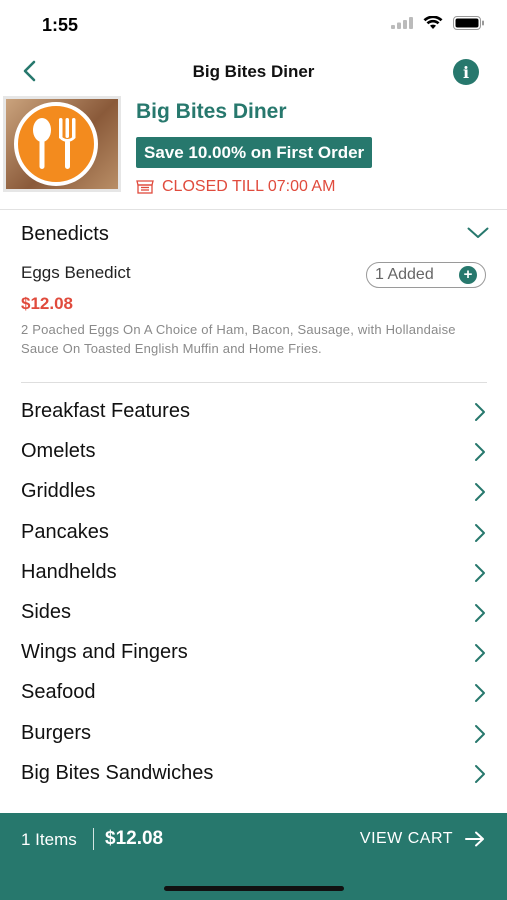  I want to click on cart-separator, so click(93, 839).